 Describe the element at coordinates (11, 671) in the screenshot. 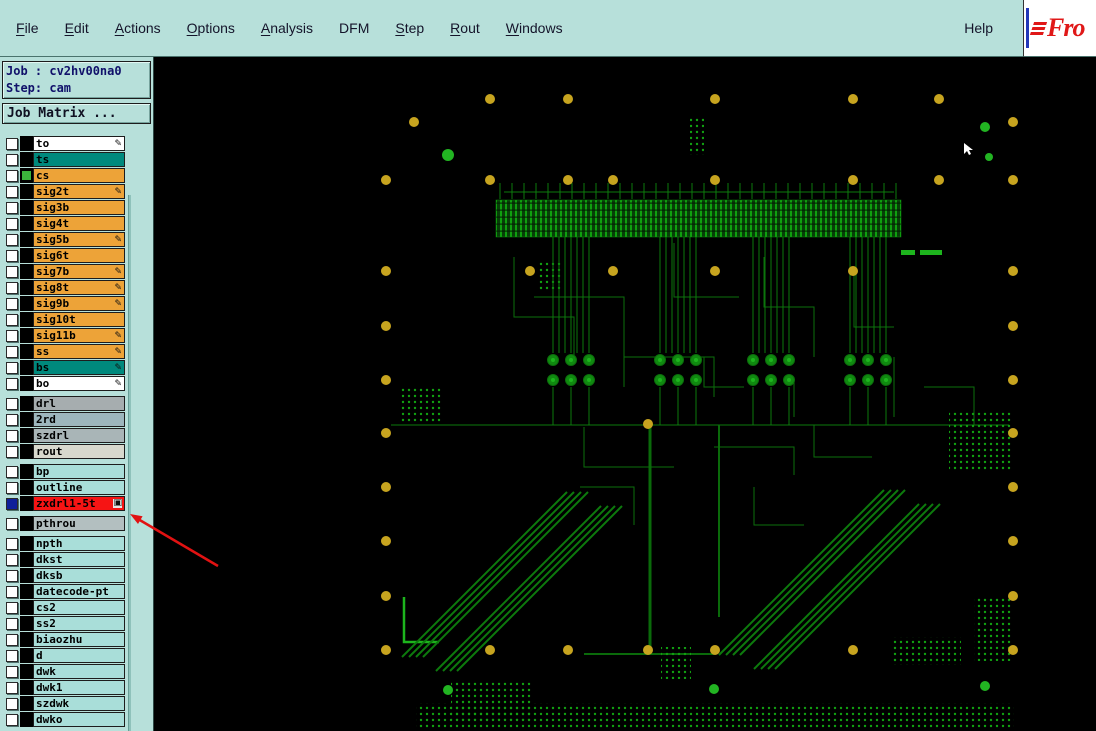

I see `layer-checkbox-dwk` at that location.